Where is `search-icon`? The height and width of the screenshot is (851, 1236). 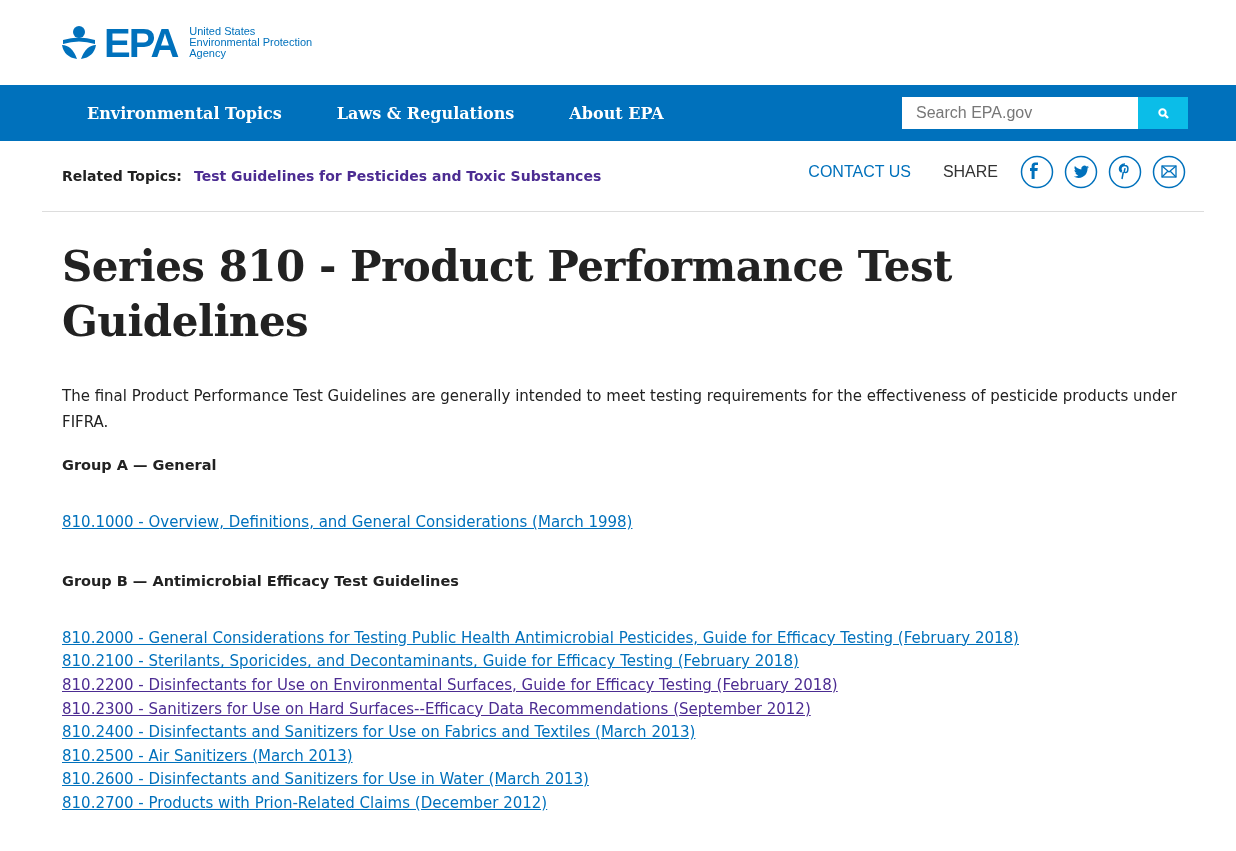
search-icon is located at coordinates (1163, 113).